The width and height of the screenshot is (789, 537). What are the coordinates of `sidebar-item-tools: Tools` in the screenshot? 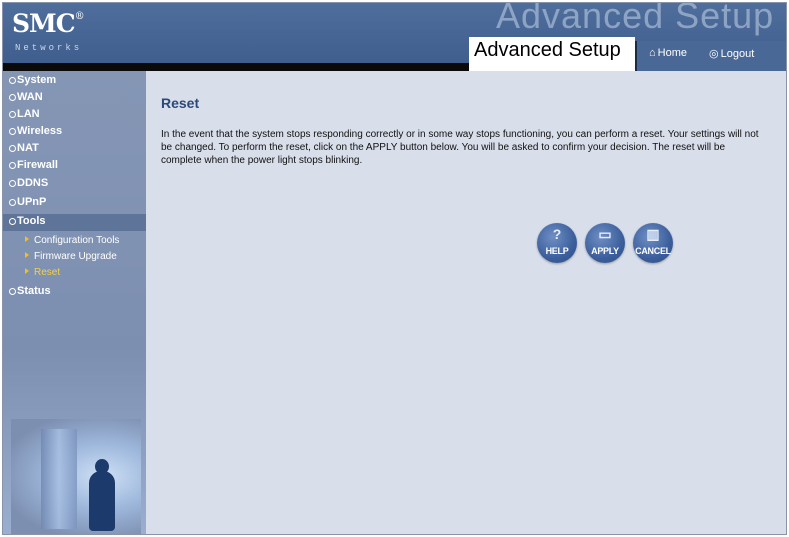 It's located at (74, 222).